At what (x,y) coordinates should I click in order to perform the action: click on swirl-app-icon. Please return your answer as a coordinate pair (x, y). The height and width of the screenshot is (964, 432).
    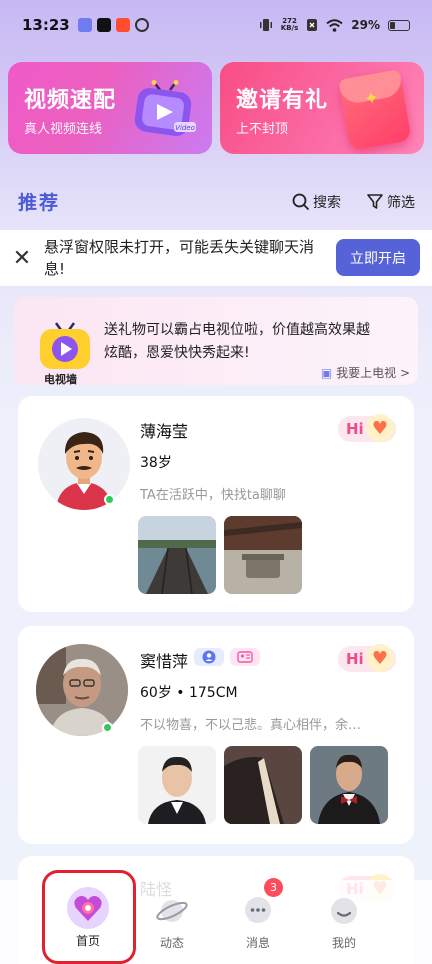
    Looking at the image, I should click on (141, 25).